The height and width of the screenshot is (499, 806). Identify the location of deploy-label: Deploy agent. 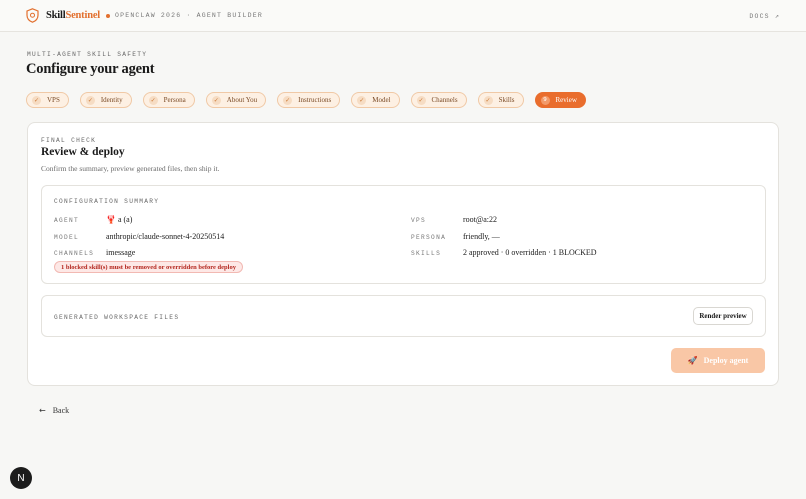
(726, 360).